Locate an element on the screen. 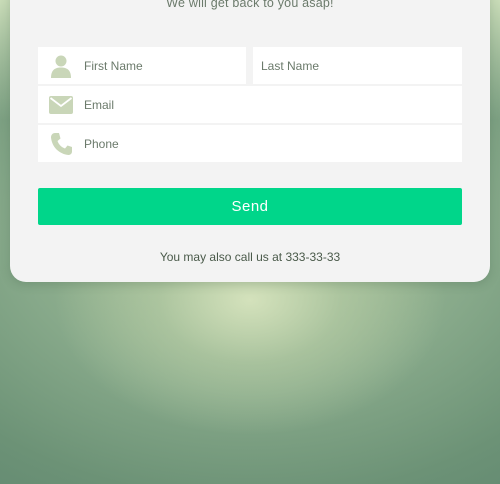 The image size is (500, 484). last-name-input is located at coordinates (357, 65).